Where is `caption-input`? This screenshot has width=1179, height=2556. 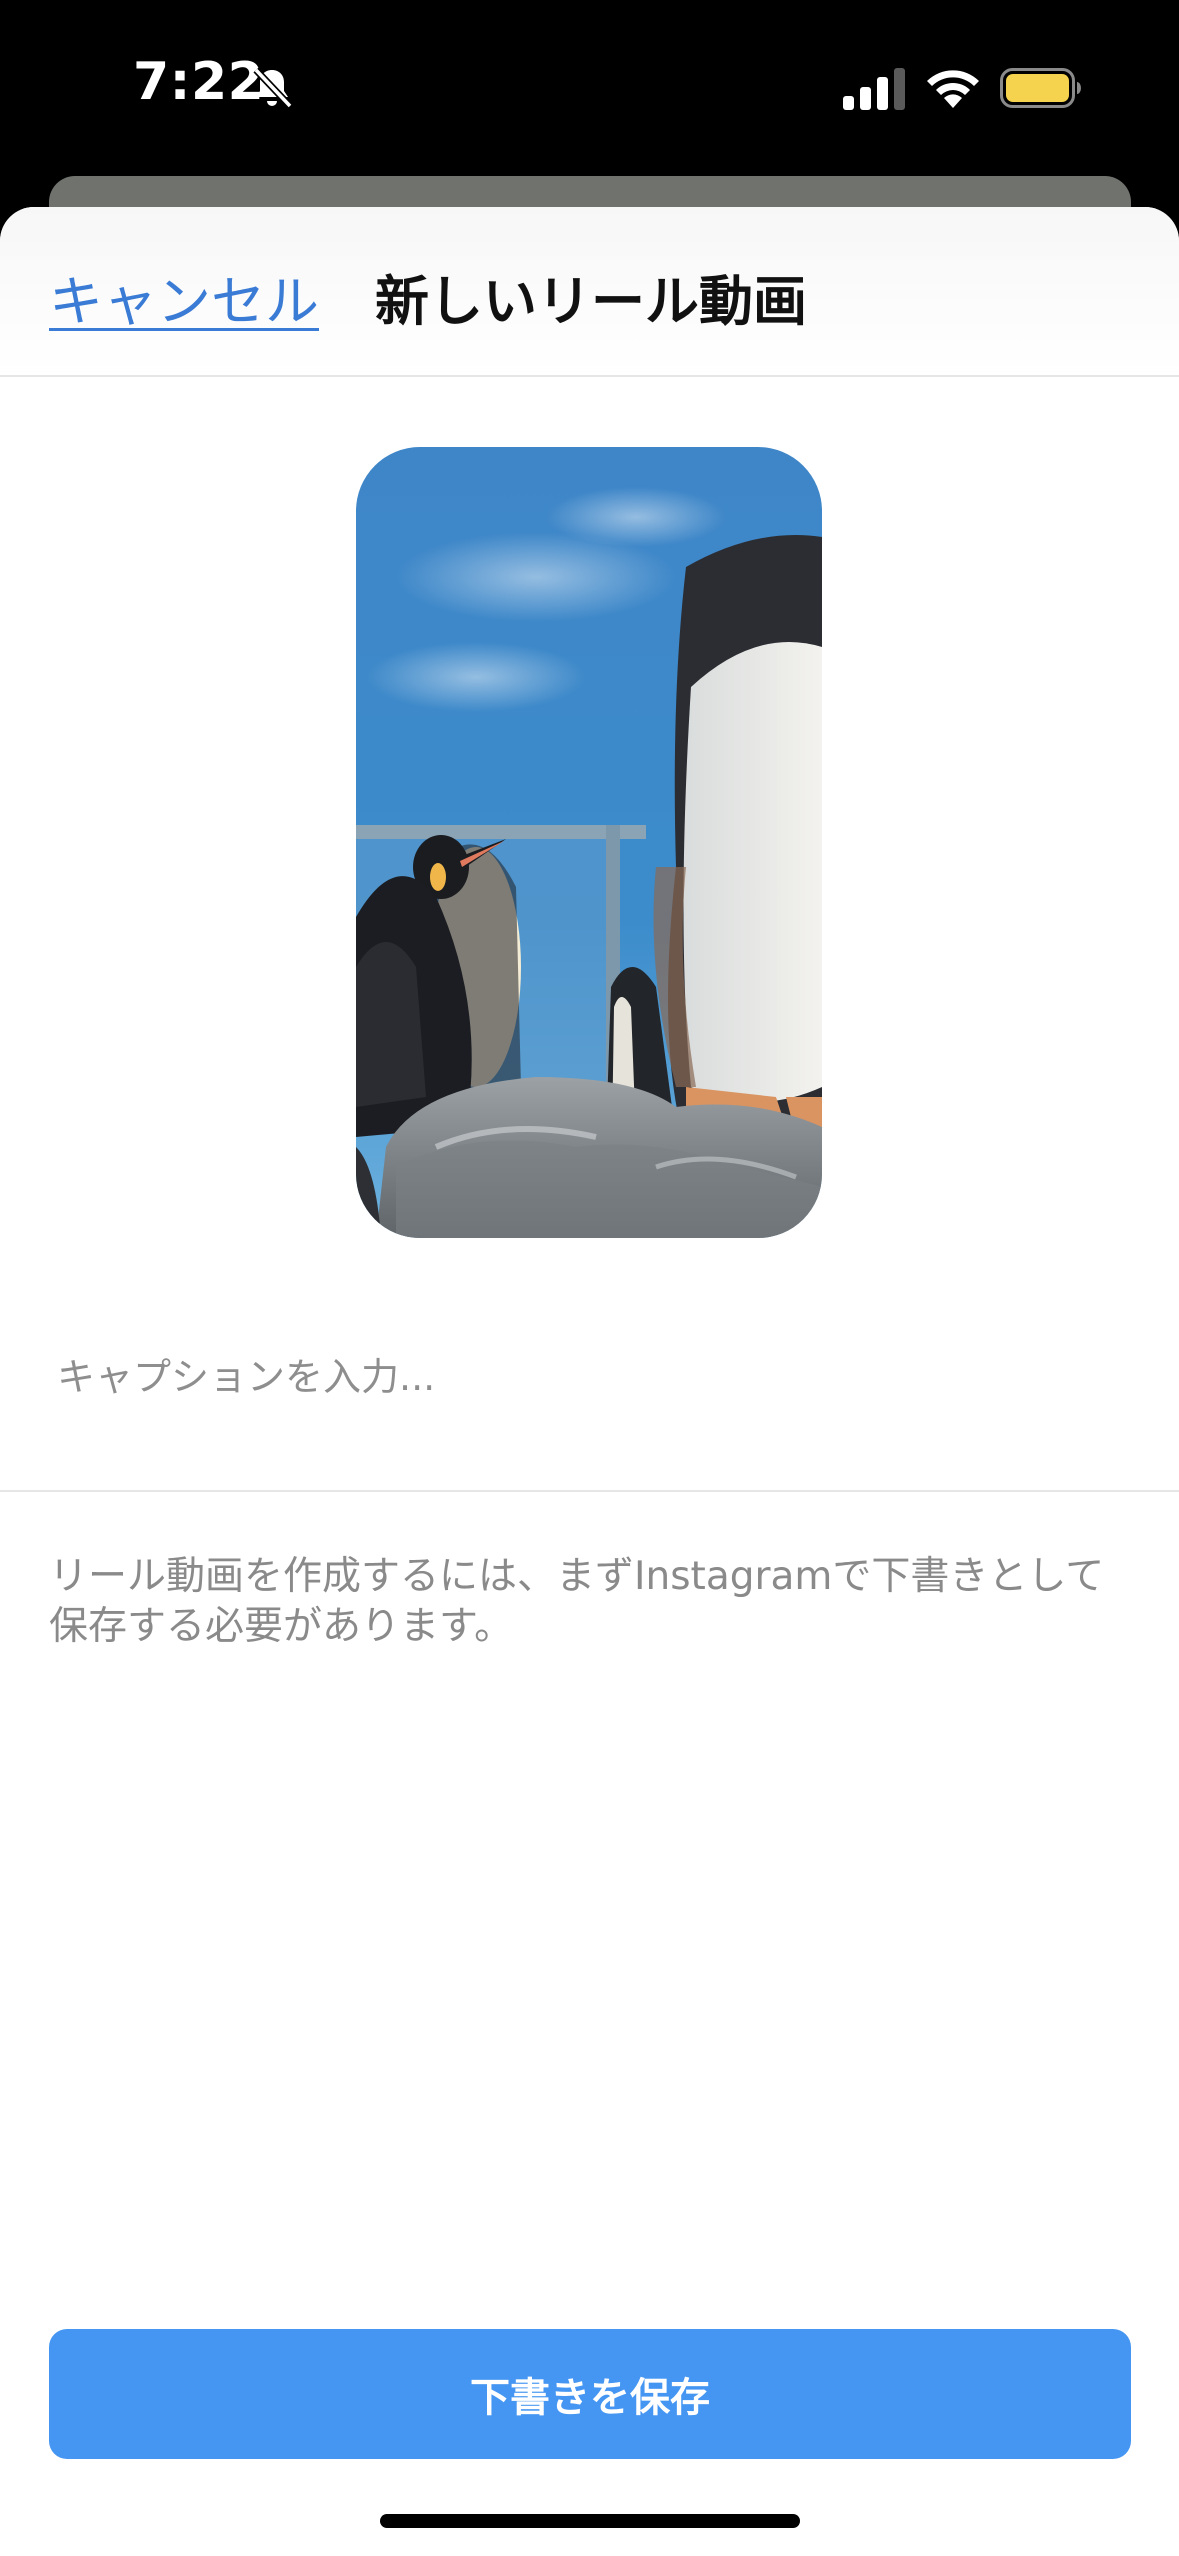 caption-input is located at coordinates (592, 1377).